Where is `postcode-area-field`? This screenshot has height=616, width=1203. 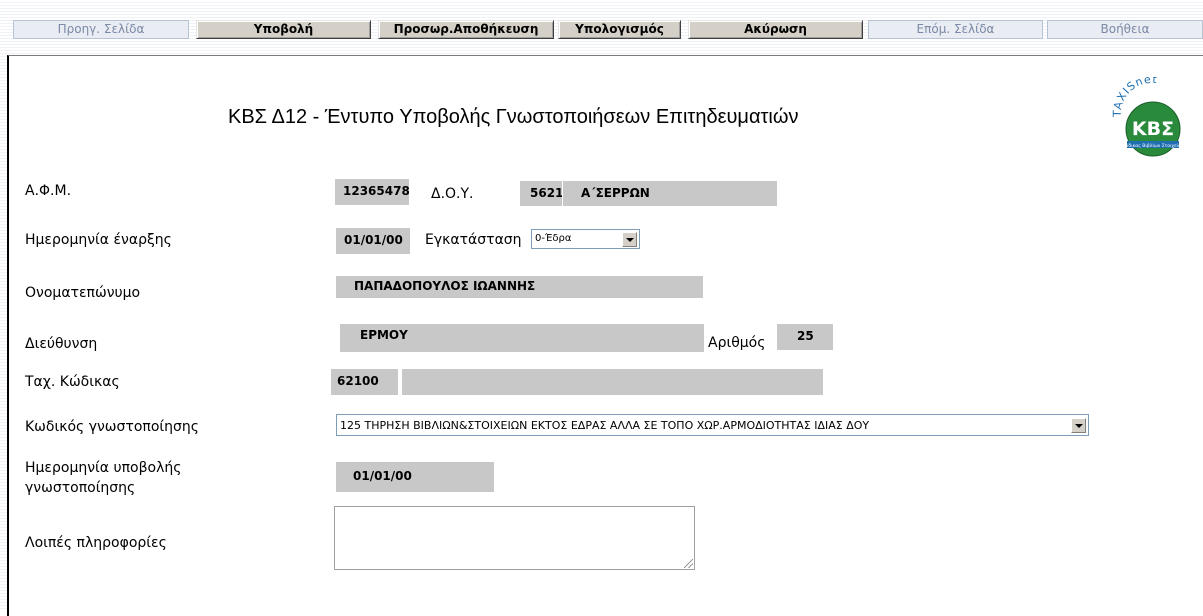
postcode-area-field is located at coordinates (612, 382).